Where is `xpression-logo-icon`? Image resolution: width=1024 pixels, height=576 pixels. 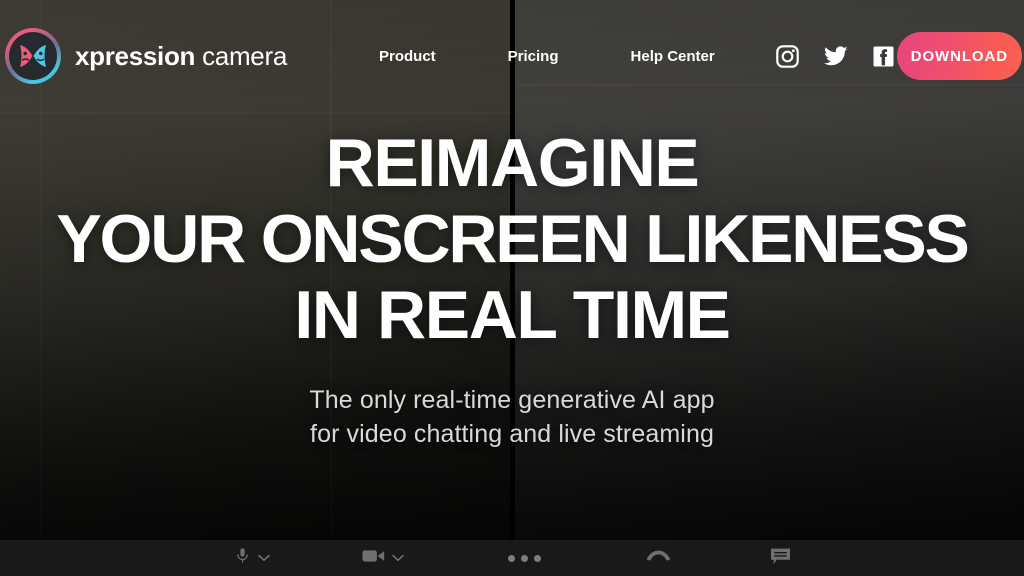
xpression-logo-icon is located at coordinates (33, 56).